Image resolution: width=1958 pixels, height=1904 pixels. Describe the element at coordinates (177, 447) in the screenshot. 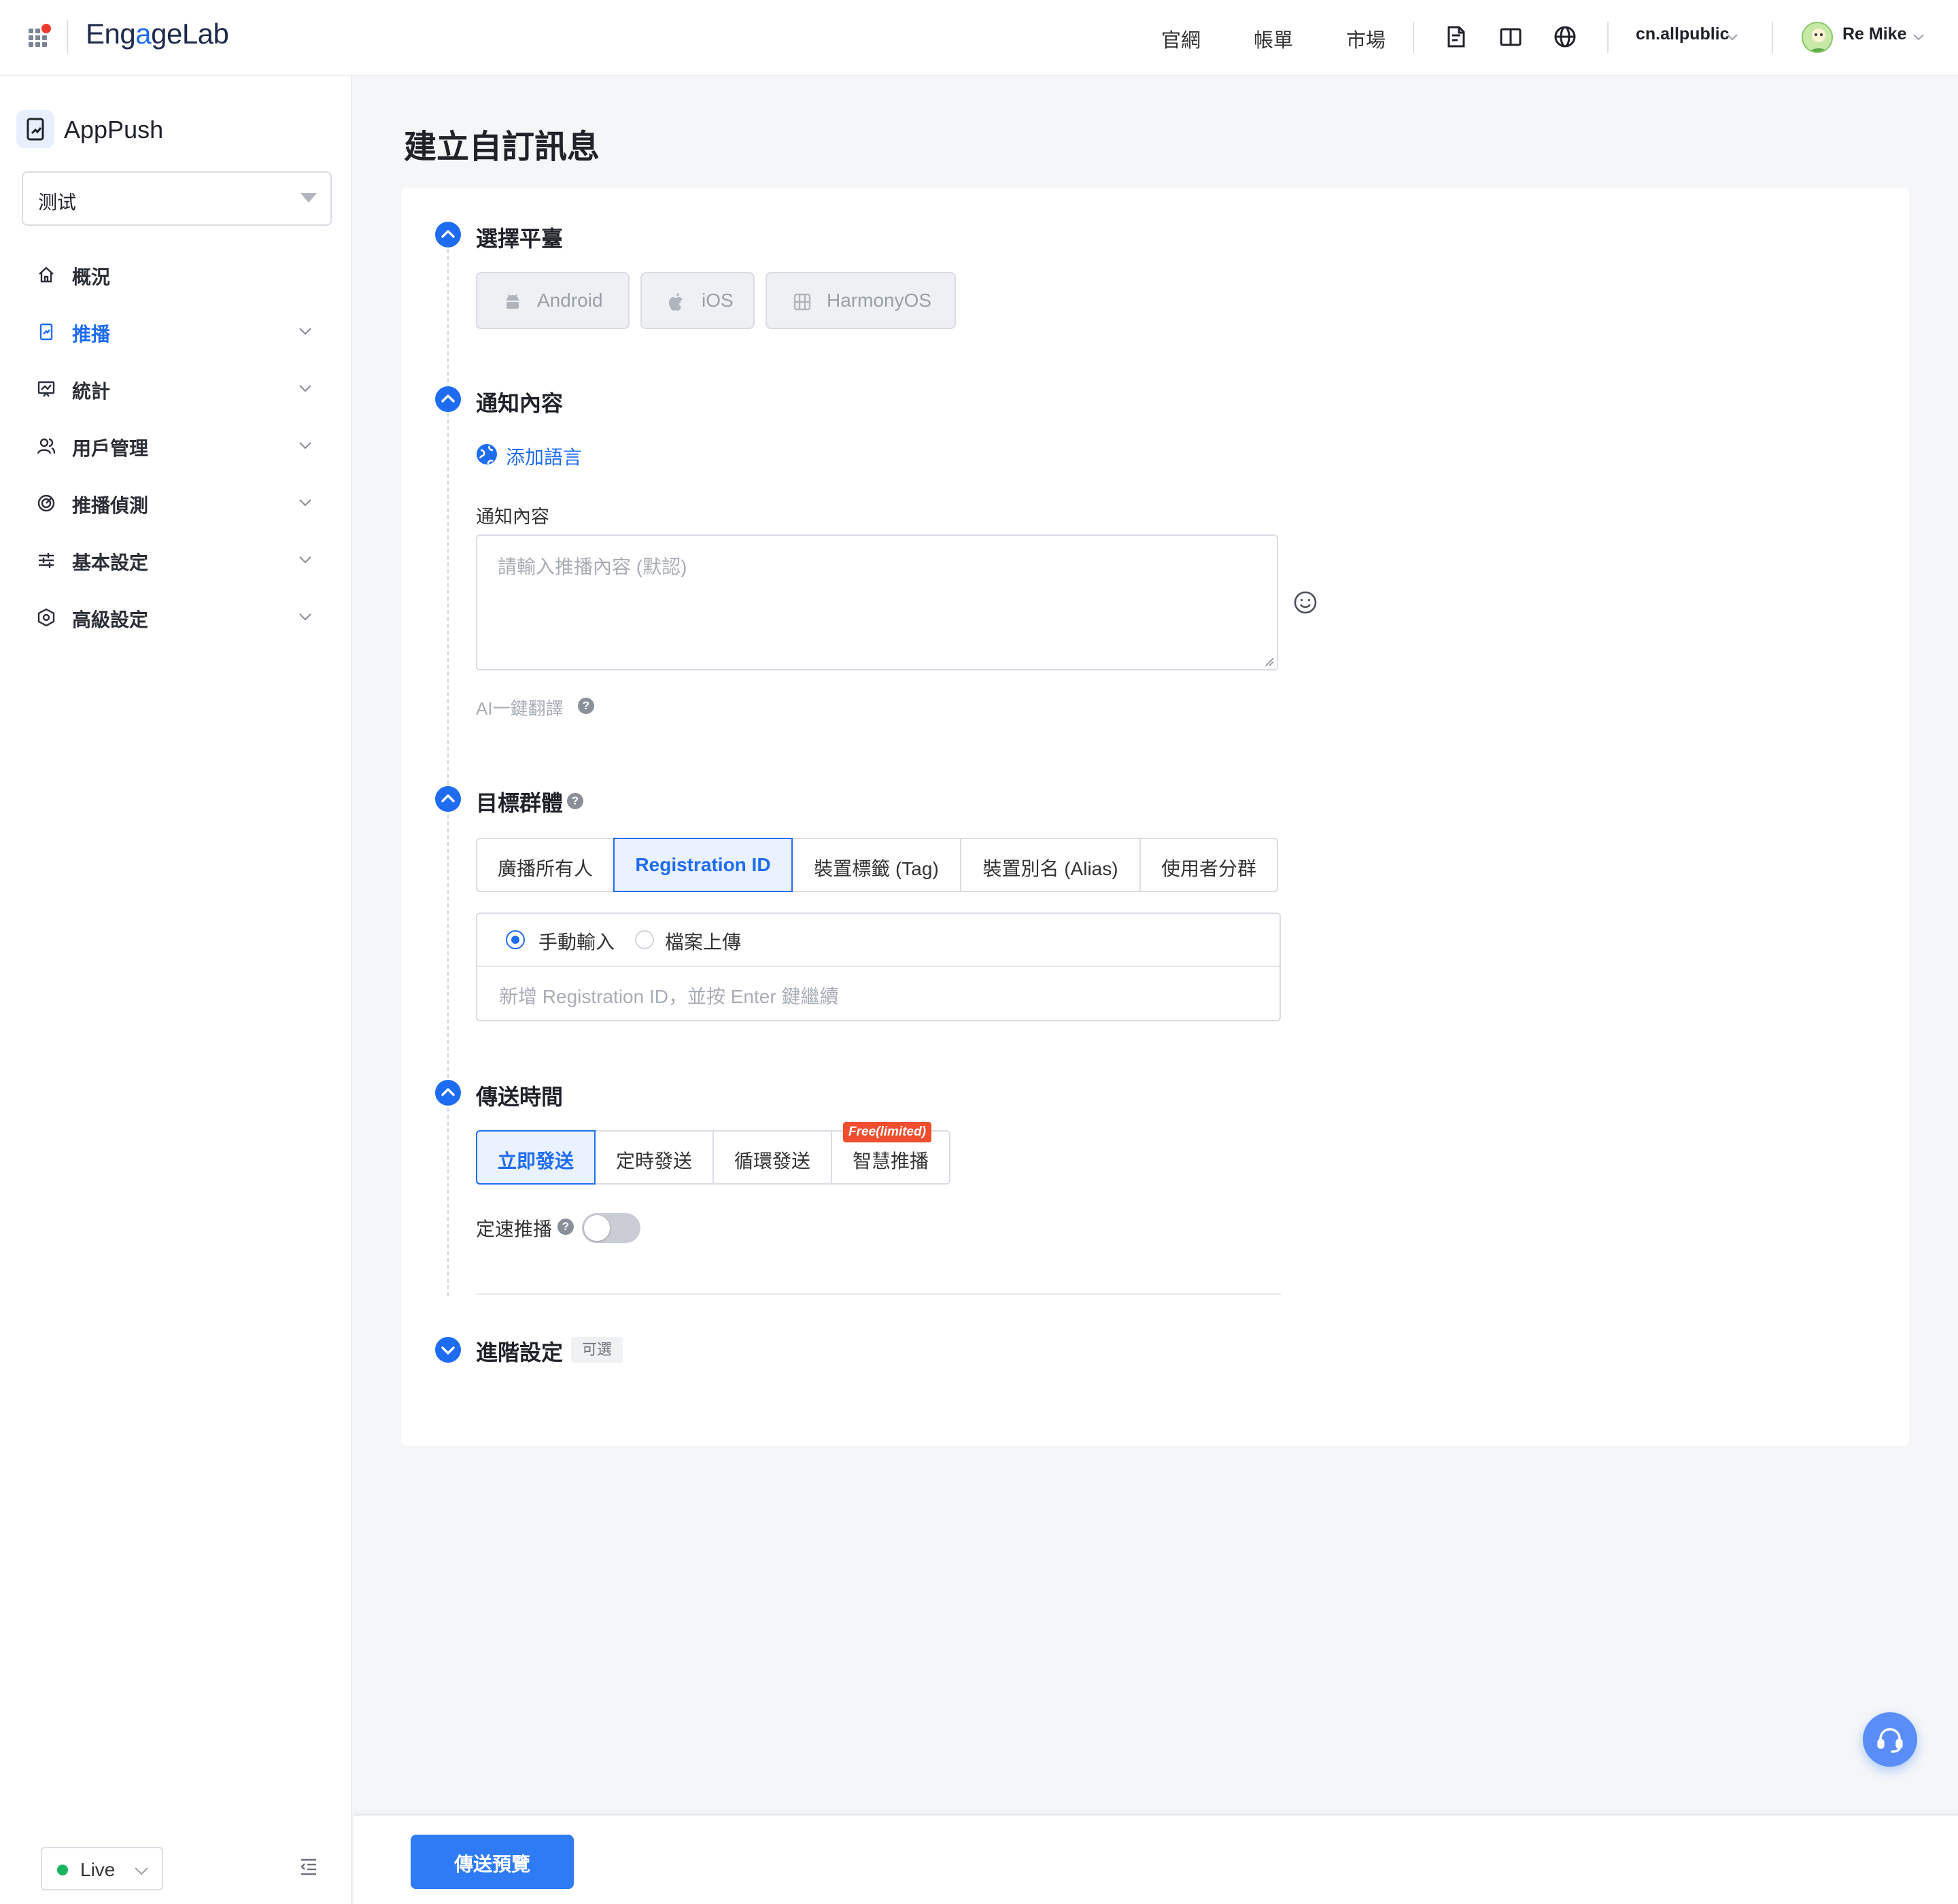

I see `sidebar-item-user-management: 用戶管理` at that location.